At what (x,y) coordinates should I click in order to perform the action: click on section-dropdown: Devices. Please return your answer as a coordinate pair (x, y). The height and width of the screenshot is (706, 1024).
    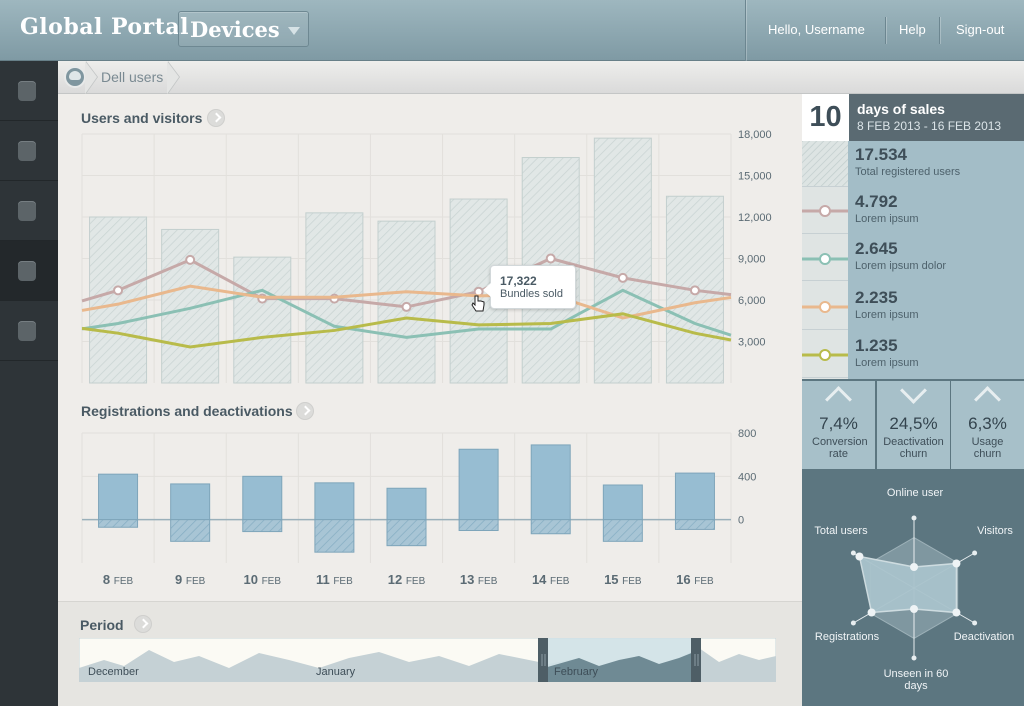
    Looking at the image, I should click on (243, 29).